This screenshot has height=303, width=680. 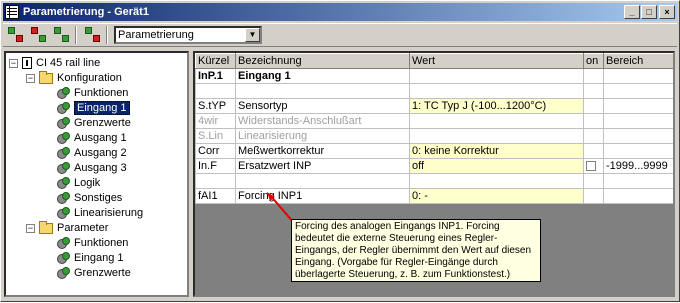 What do you see at coordinates (87, 183) in the screenshot?
I see `tree-item-label: Logik` at bounding box center [87, 183].